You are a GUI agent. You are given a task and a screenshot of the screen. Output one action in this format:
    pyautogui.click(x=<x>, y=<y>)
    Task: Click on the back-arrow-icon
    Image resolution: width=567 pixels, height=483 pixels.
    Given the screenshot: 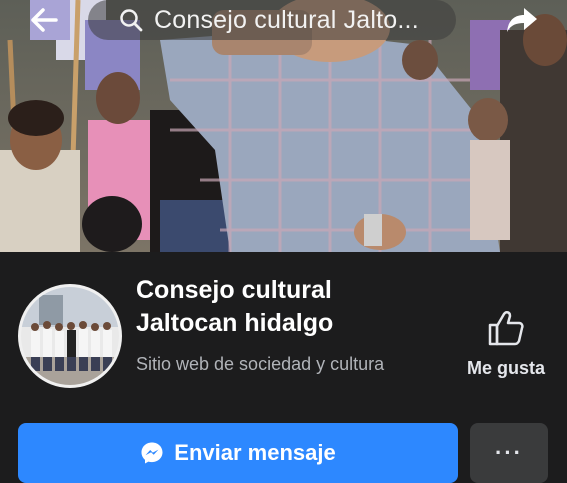 What is the action you would take?
    pyautogui.click(x=44, y=20)
    